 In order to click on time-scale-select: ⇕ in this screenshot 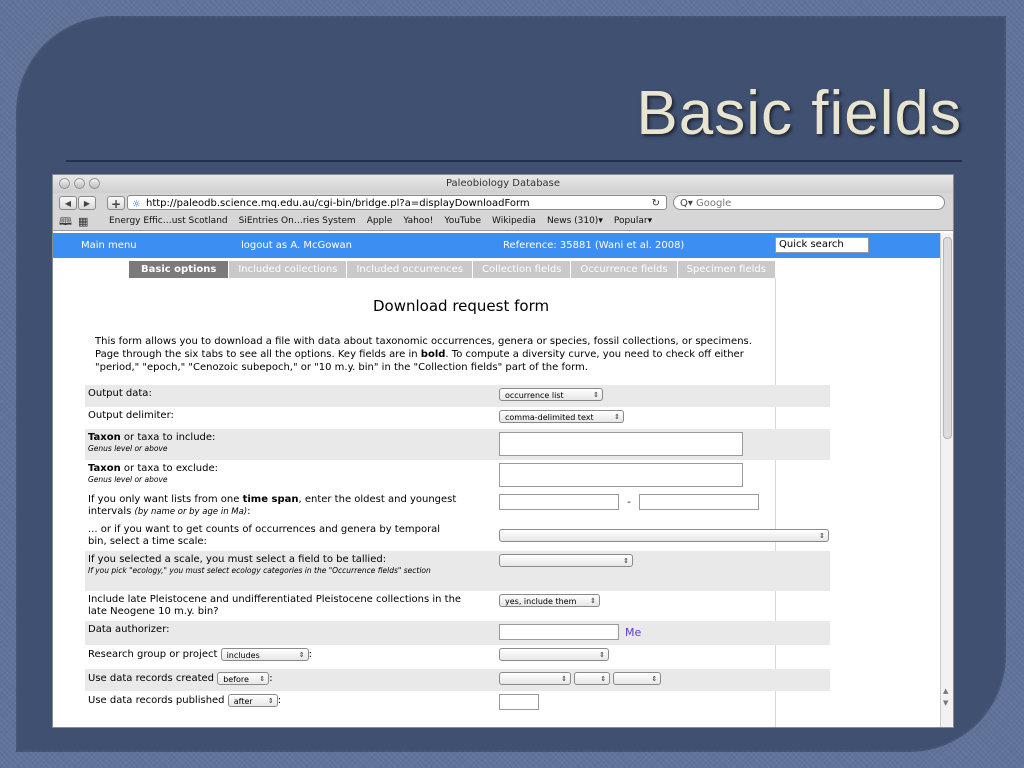, I will do `click(664, 535)`.